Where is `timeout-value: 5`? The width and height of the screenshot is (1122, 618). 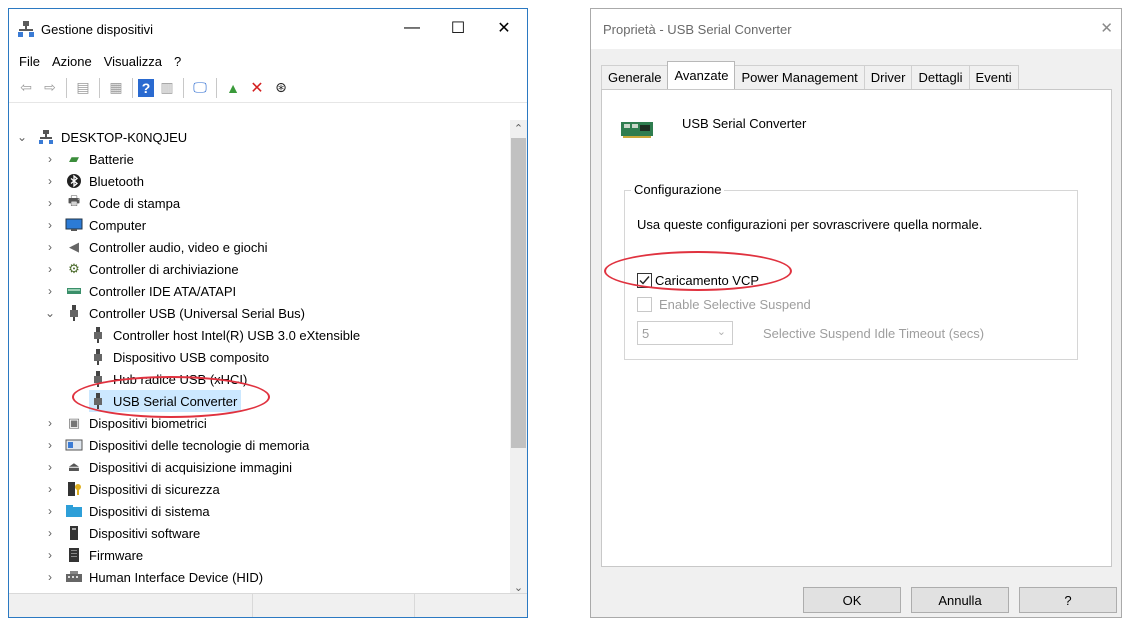 timeout-value: 5 is located at coordinates (646, 333).